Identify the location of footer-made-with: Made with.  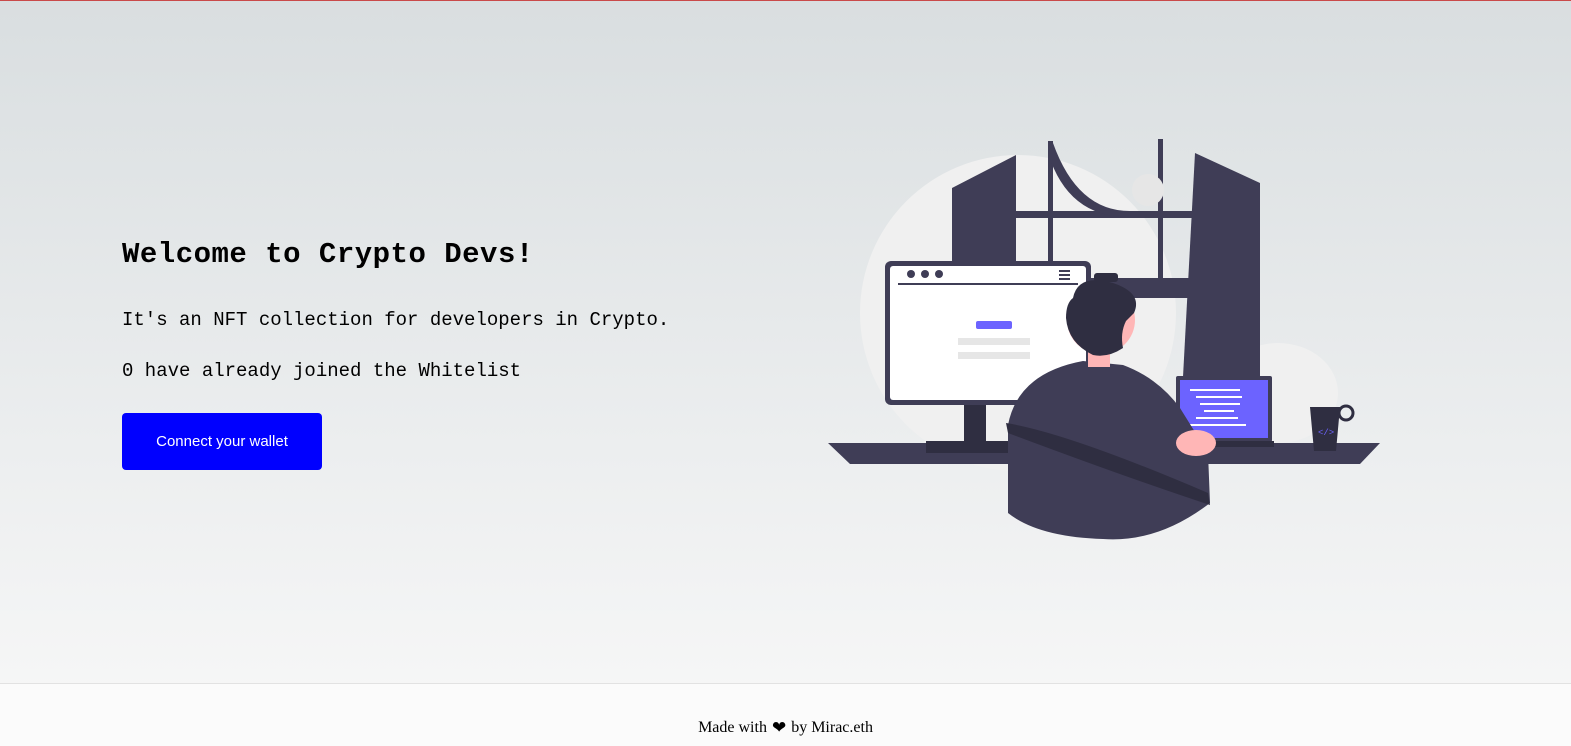
(732, 727).